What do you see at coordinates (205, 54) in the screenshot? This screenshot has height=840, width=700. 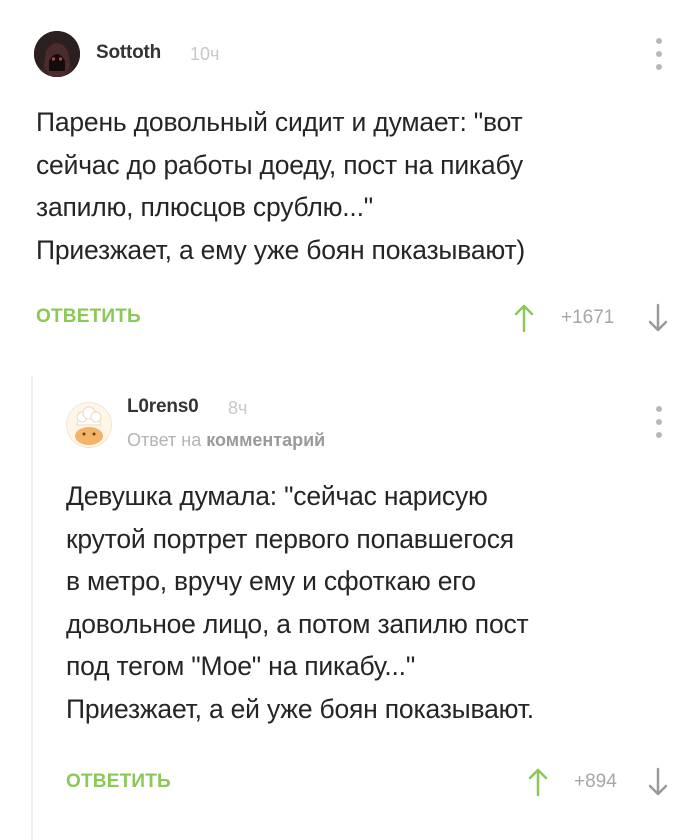 I see `comment-time: 10ч` at bounding box center [205, 54].